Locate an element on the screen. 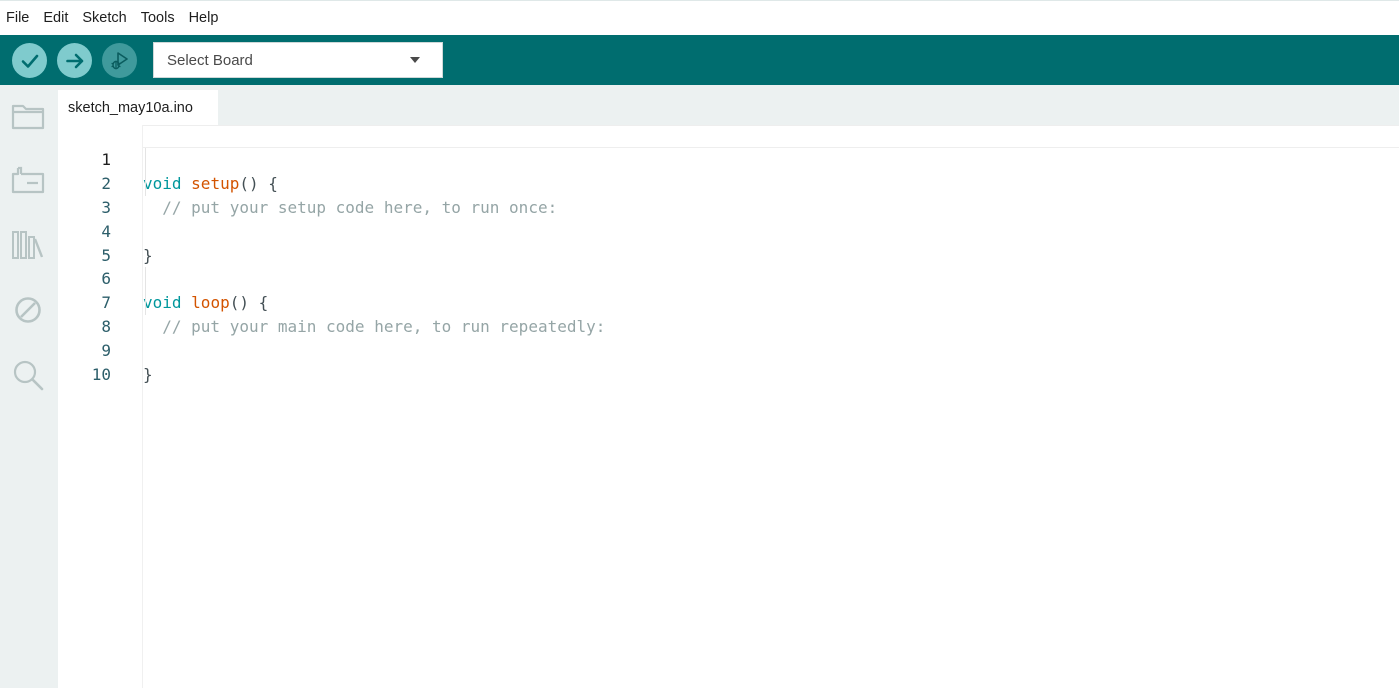 This screenshot has width=1399, height=688. debug-button is located at coordinates (119, 60).